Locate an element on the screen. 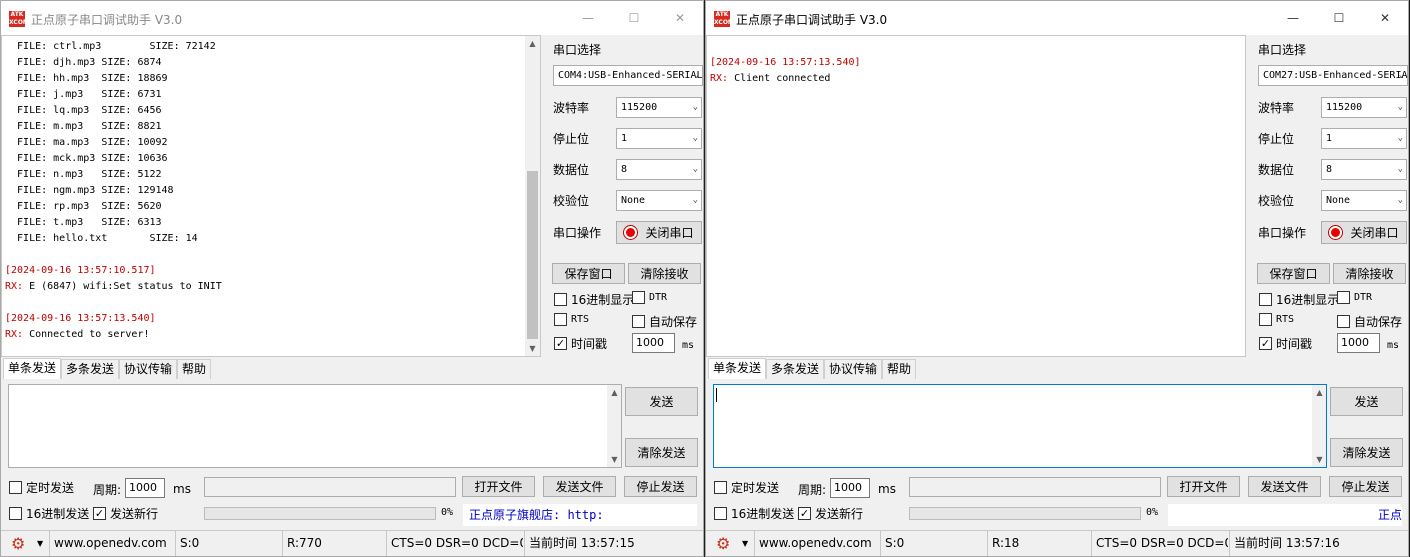 Image resolution: width=1410 pixels, height=557 pixels. parity-value: None is located at coordinates (1338, 200).